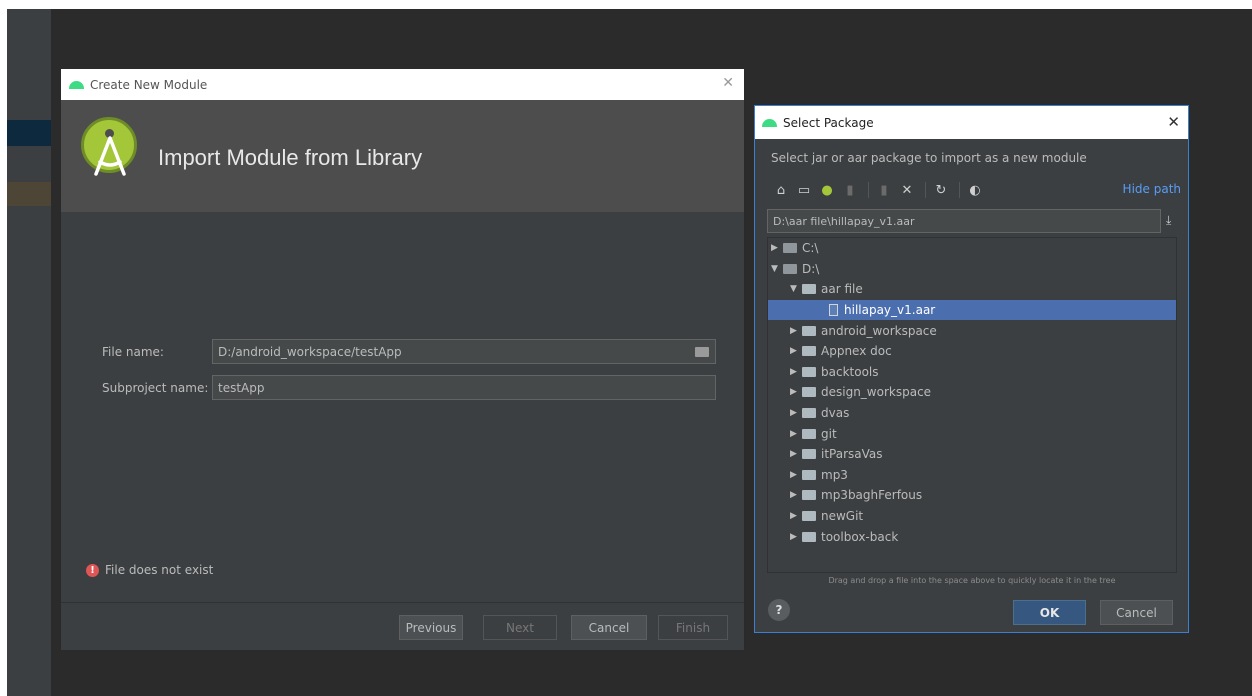  What do you see at coordinates (972, 516) in the screenshot?
I see `tree-node-folder: ▶ newGit` at bounding box center [972, 516].